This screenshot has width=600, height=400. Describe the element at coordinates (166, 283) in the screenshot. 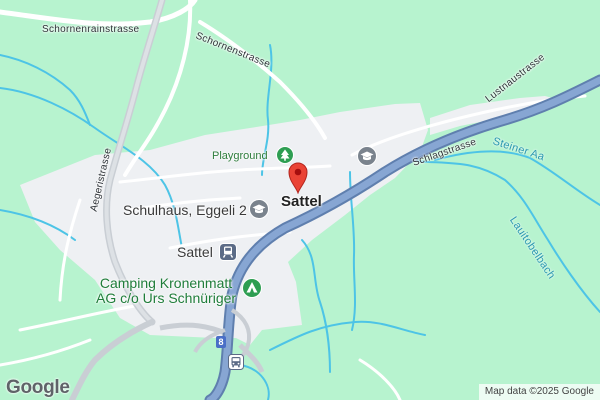

I see `camping-name-line1: Camping Kronenmatt` at that location.